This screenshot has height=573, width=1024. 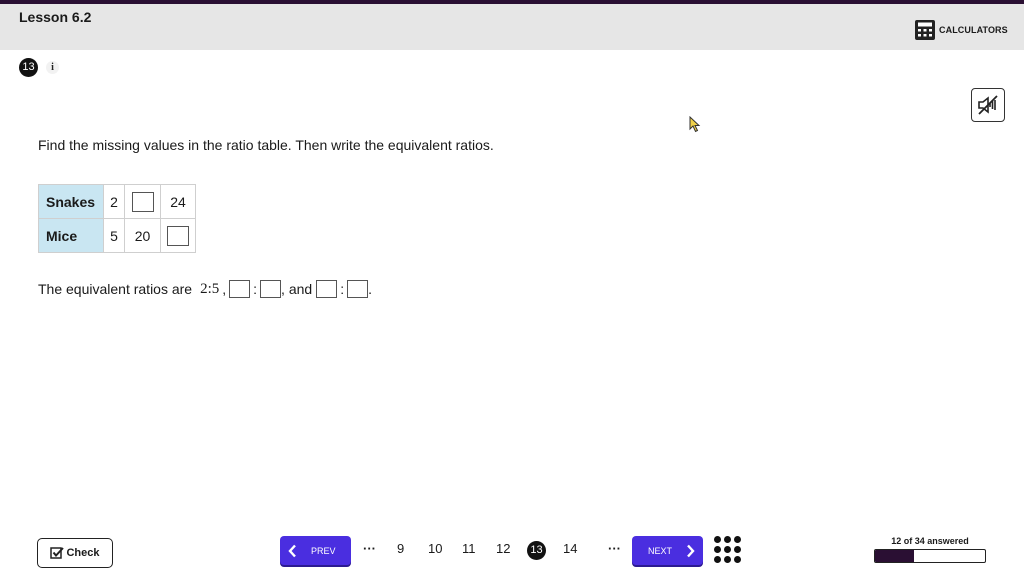 I want to click on next-label: NEXT, so click(x=660, y=550).